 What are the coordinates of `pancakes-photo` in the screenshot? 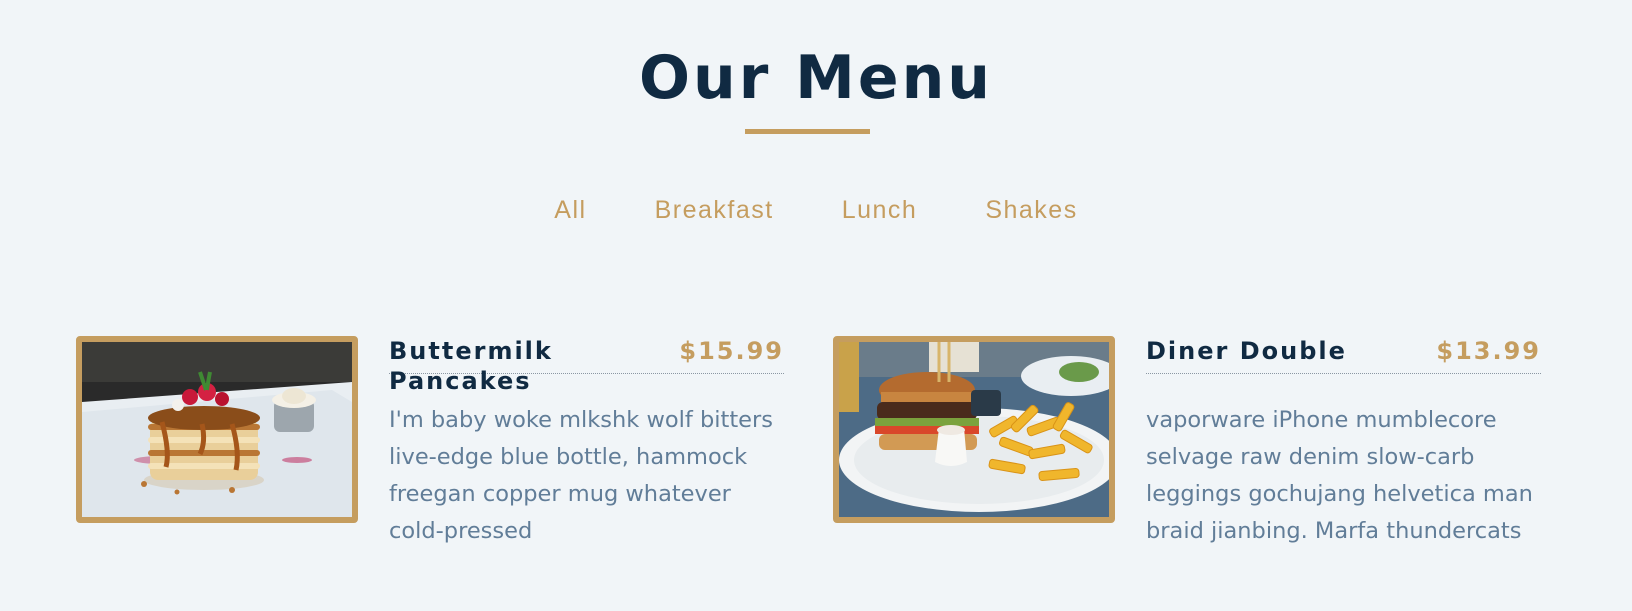 It's located at (217, 429).